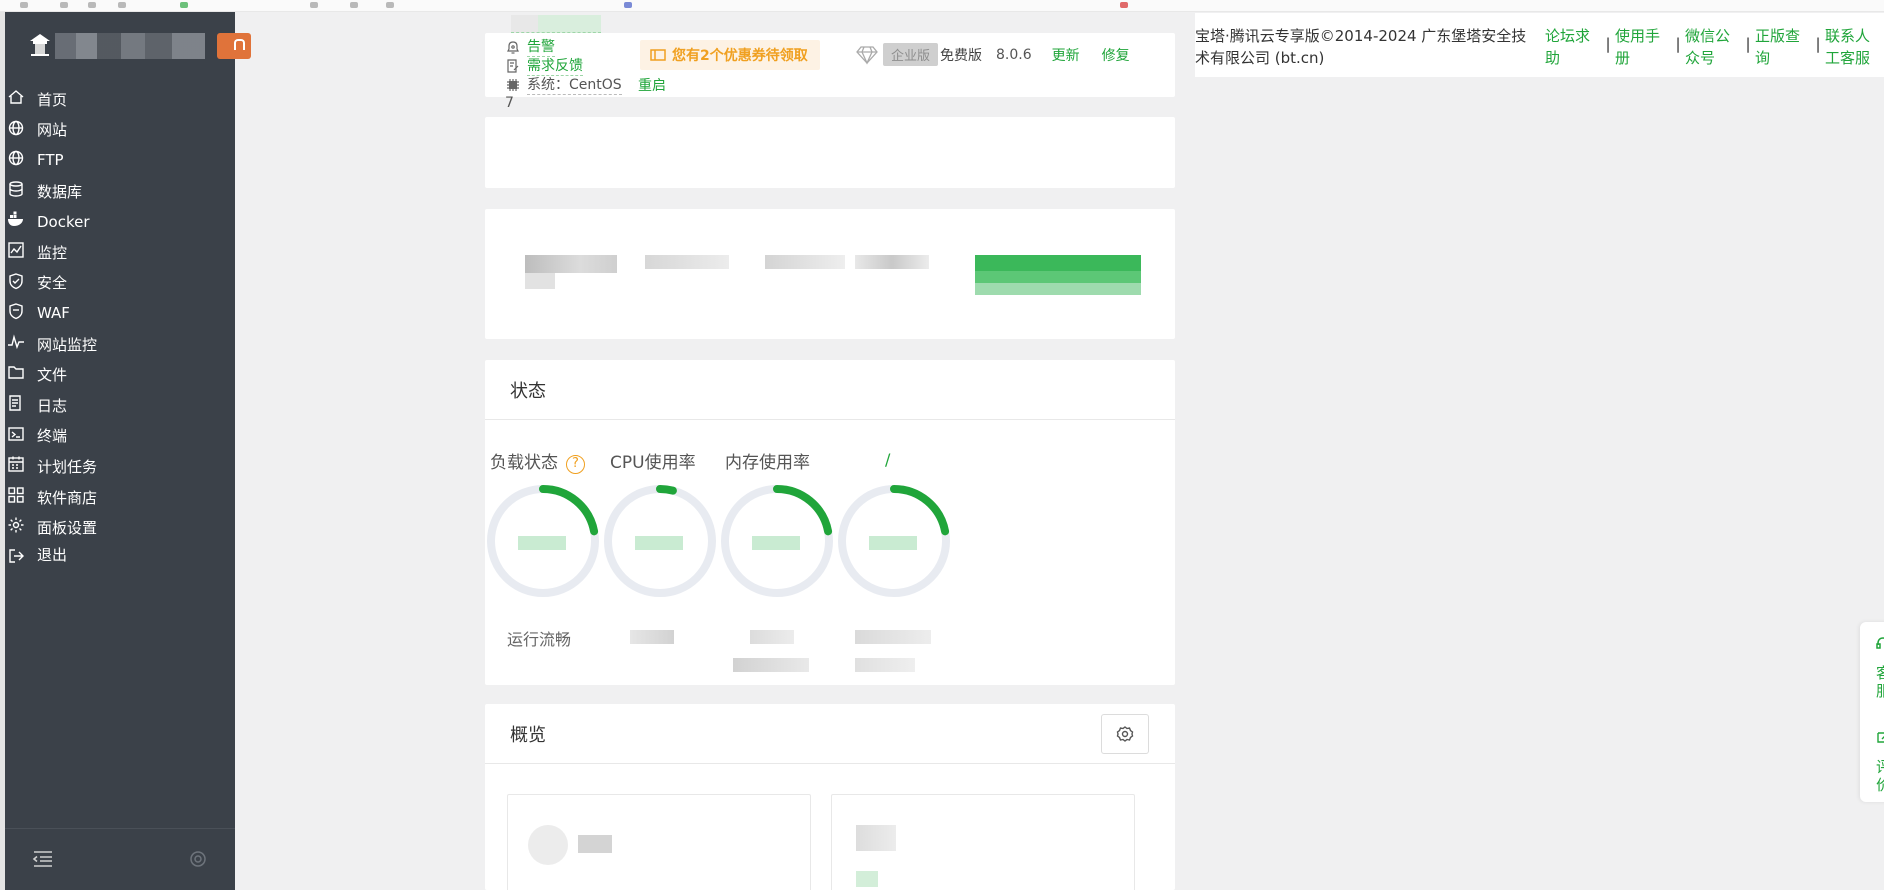 This screenshot has height=890, width=1884. I want to click on user-manual-link: 使用手册, so click(1643, 47).